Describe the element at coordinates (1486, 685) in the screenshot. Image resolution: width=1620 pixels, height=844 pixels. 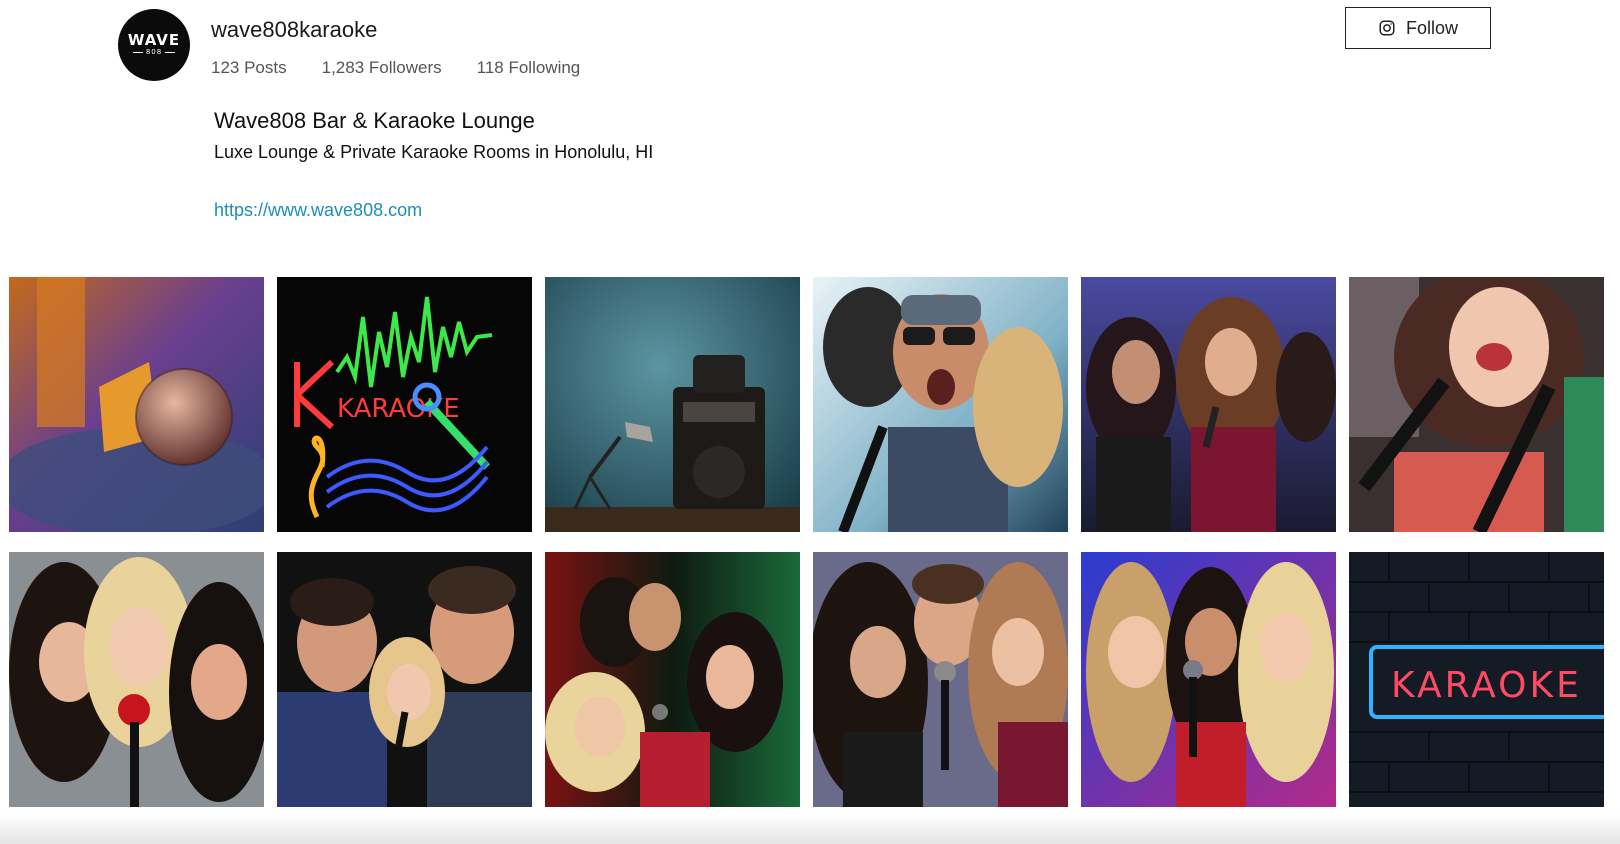
I see `neon-brick-text: KARAOKE` at that location.